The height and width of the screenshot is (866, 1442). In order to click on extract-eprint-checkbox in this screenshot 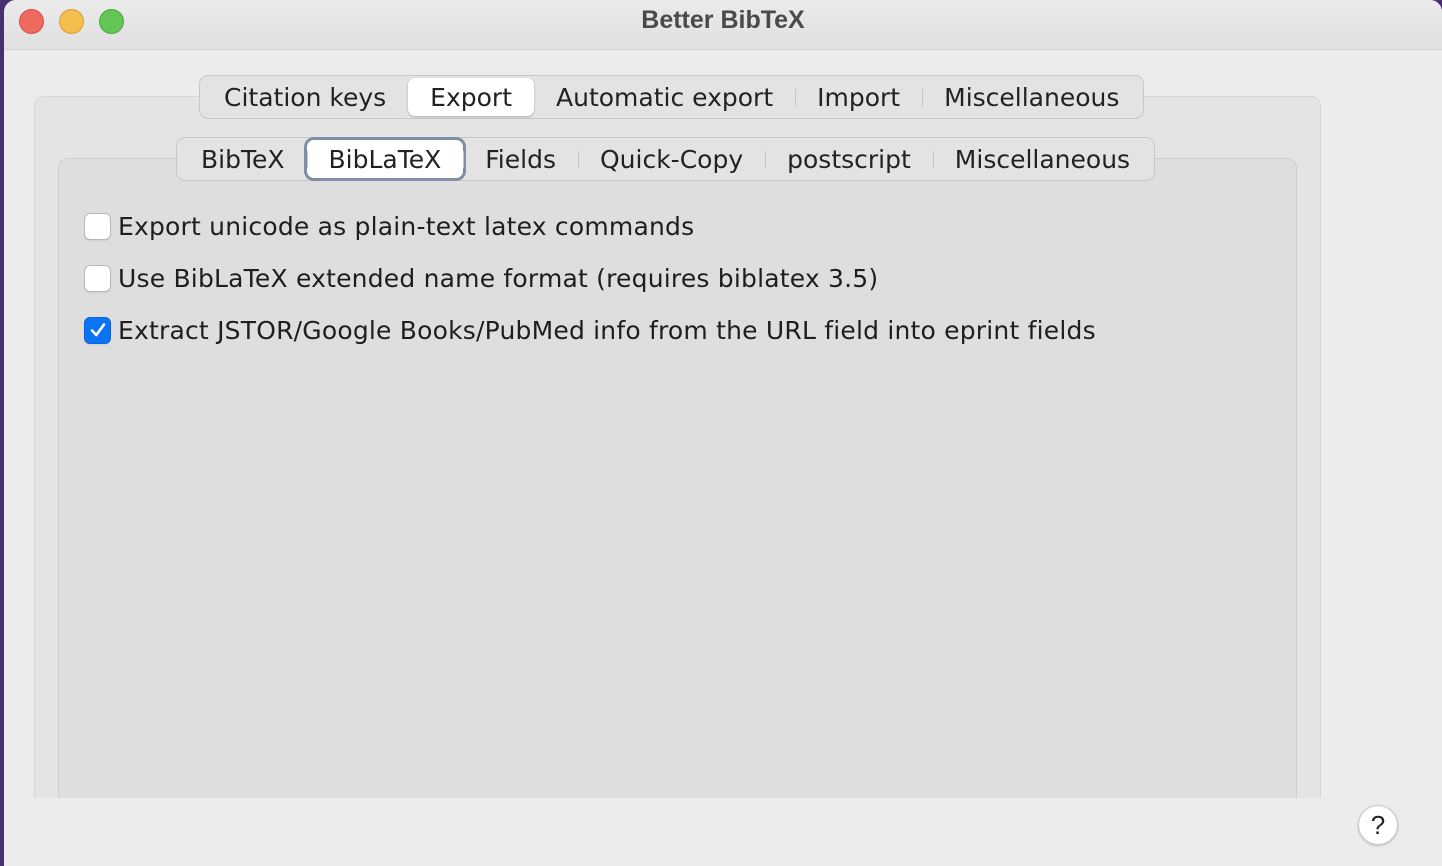, I will do `click(97, 330)`.